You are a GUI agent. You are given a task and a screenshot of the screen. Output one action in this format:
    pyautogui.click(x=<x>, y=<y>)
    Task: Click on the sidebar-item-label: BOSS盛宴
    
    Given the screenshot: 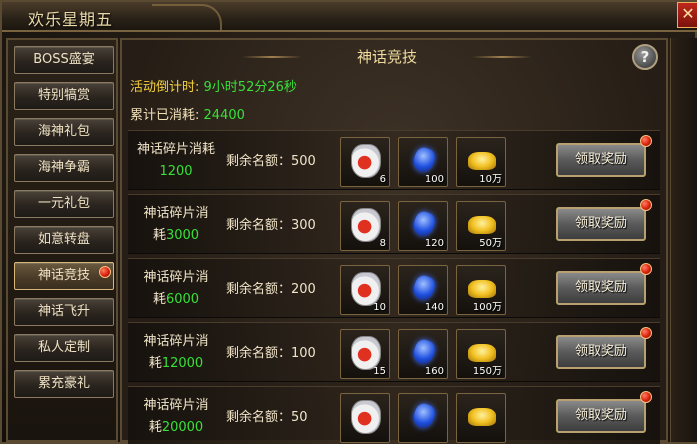 What is the action you would take?
    pyautogui.click(x=64, y=59)
    